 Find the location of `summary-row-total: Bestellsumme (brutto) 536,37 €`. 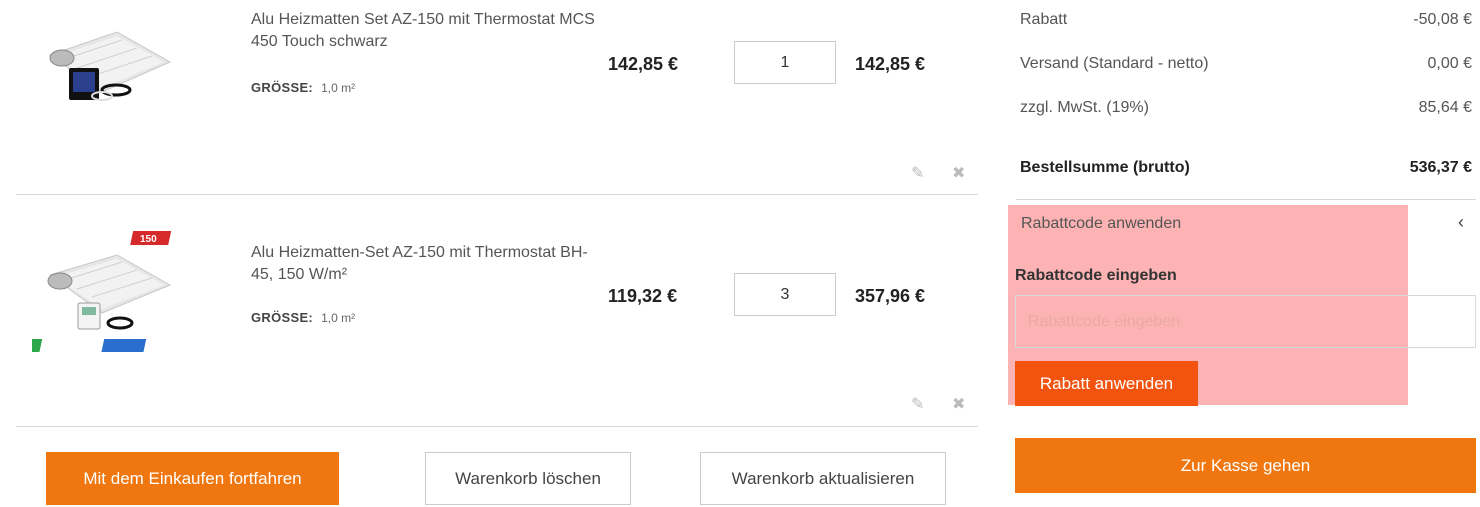

summary-row-total: Bestellsumme (brutto) 536,37 € is located at coordinates (1246, 168).